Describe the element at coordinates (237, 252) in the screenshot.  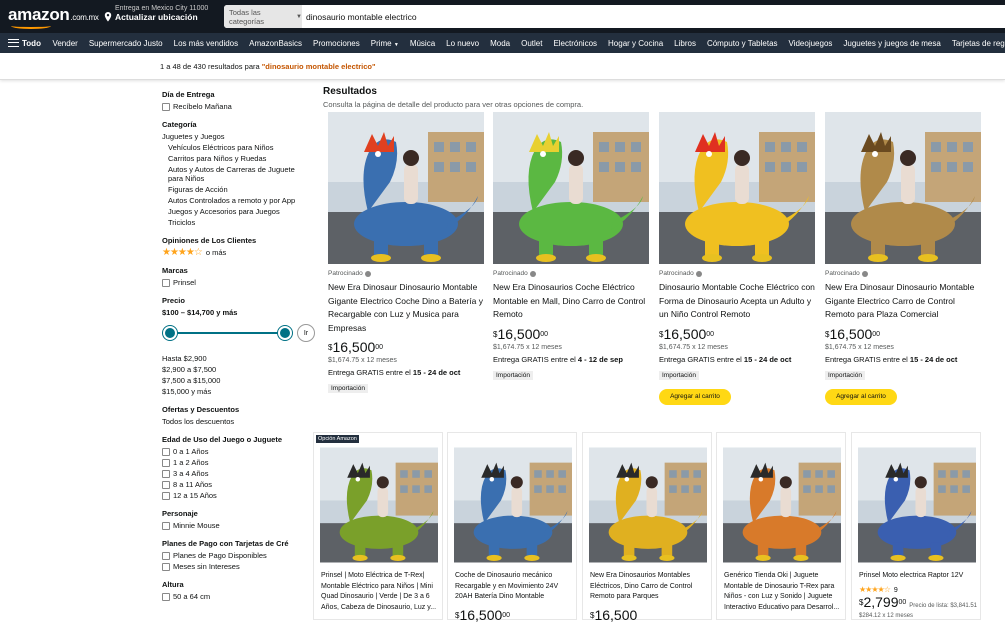
I see `filter-4-stars: ★★★★☆ o más` at that location.